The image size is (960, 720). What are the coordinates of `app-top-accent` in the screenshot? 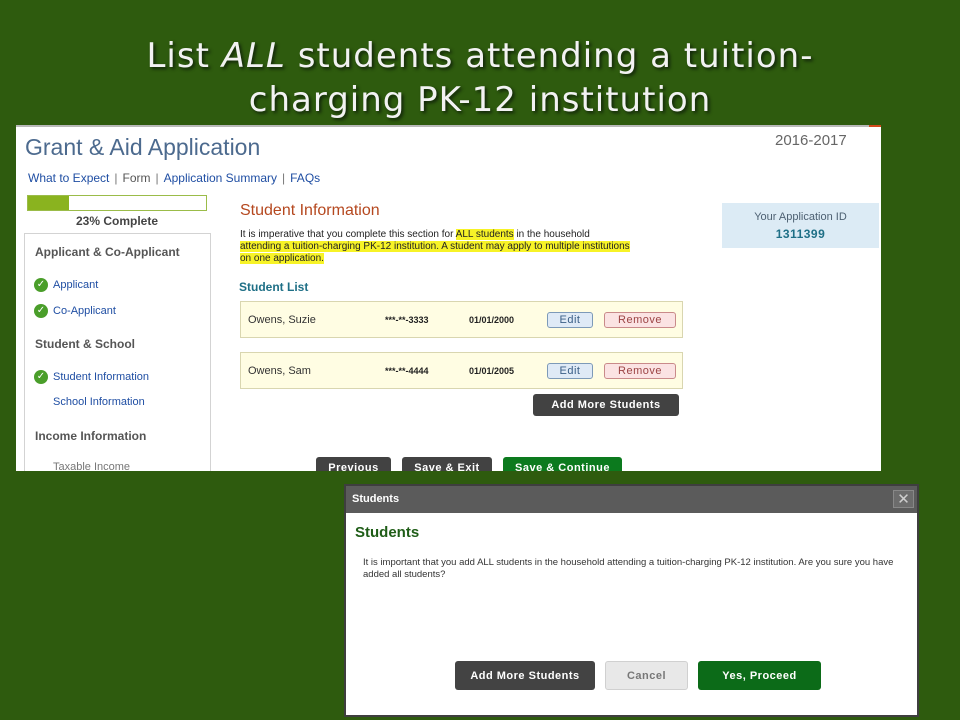 It's located at (875, 126).